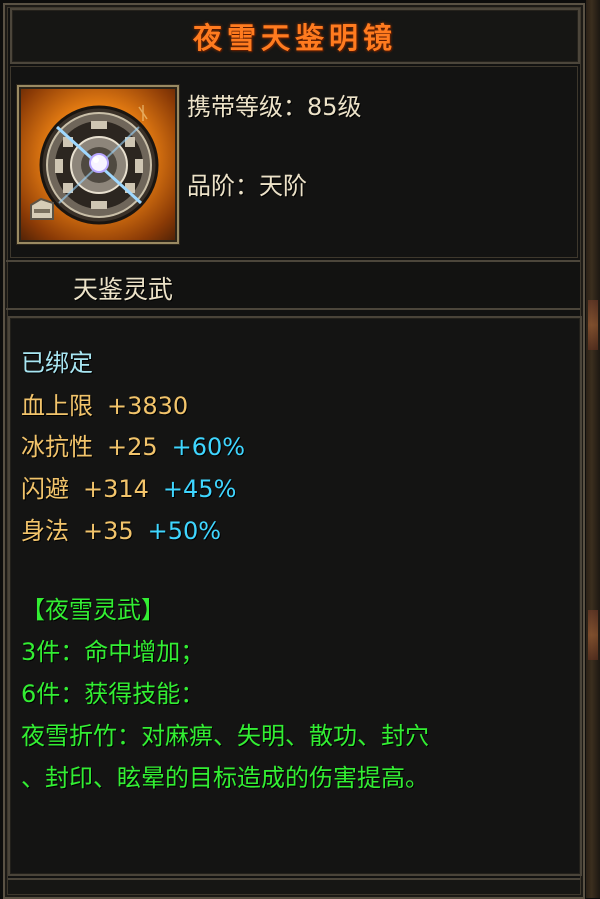  What do you see at coordinates (98, 164) in the screenshot?
I see `compass-mirror-icon` at bounding box center [98, 164].